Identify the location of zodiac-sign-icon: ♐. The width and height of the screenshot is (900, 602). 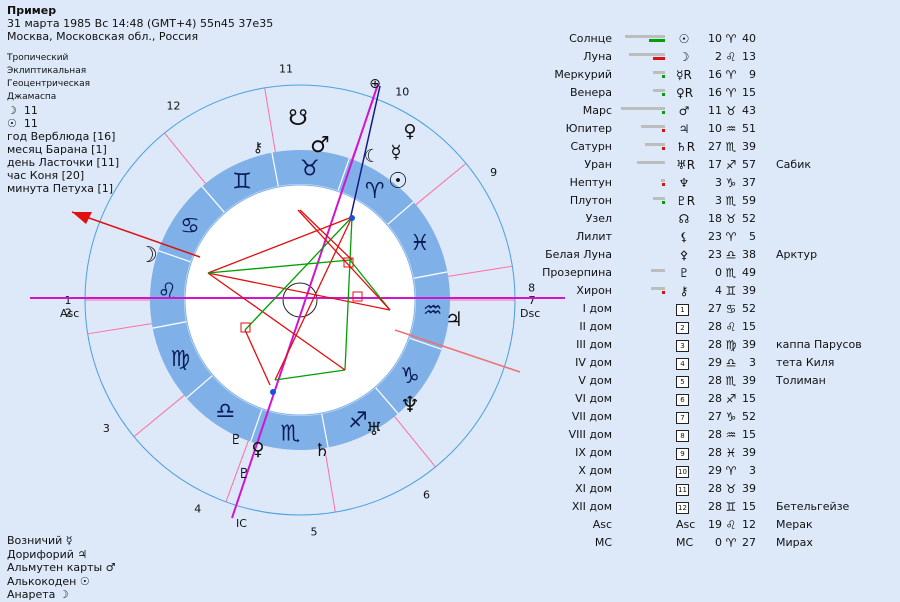
(358, 421).